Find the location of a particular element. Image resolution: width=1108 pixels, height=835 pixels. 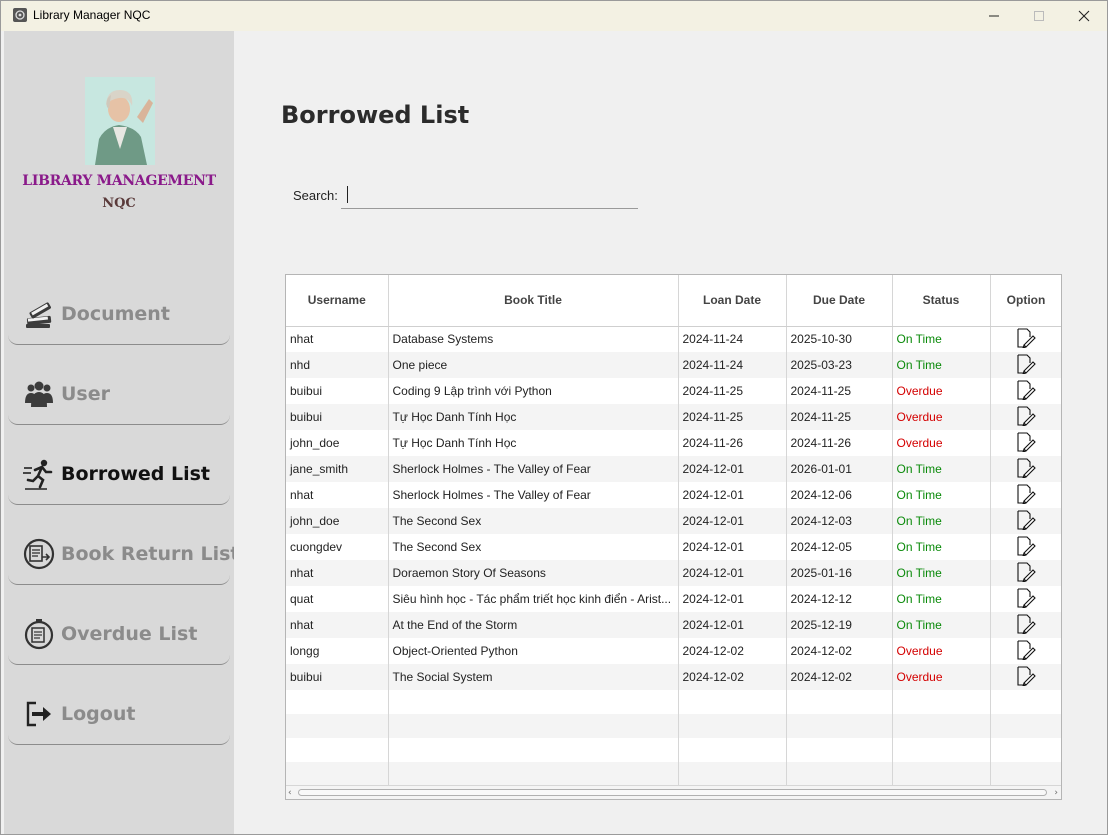

cell-username: buibui is located at coordinates (337, 417).